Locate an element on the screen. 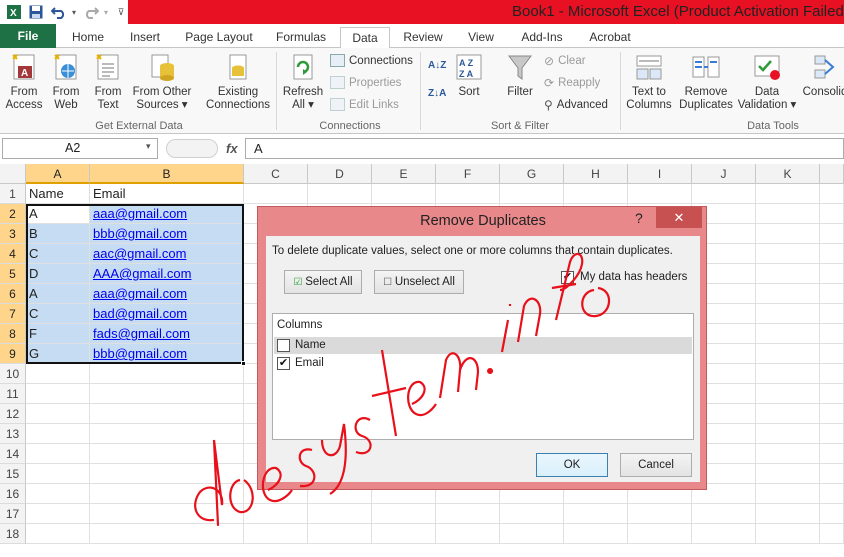  from-other-sources-button: From Other Sources ▾ is located at coordinates (162, 82).